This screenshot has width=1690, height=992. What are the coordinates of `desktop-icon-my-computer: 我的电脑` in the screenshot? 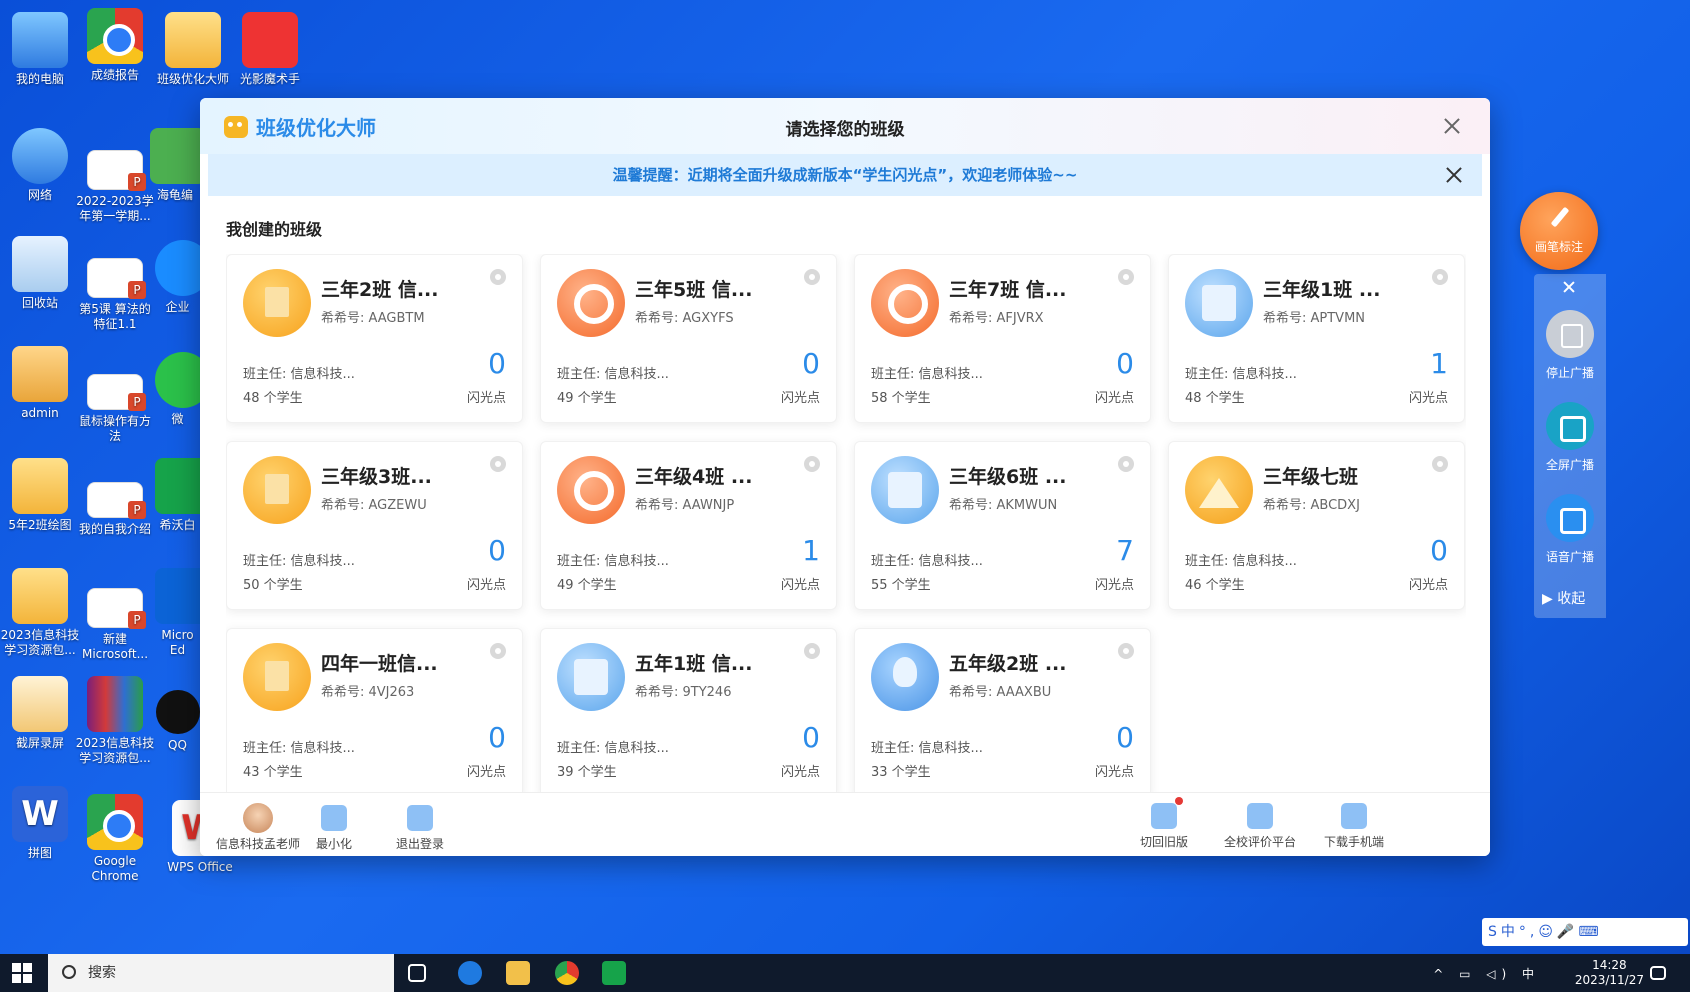 It's located at (40, 49).